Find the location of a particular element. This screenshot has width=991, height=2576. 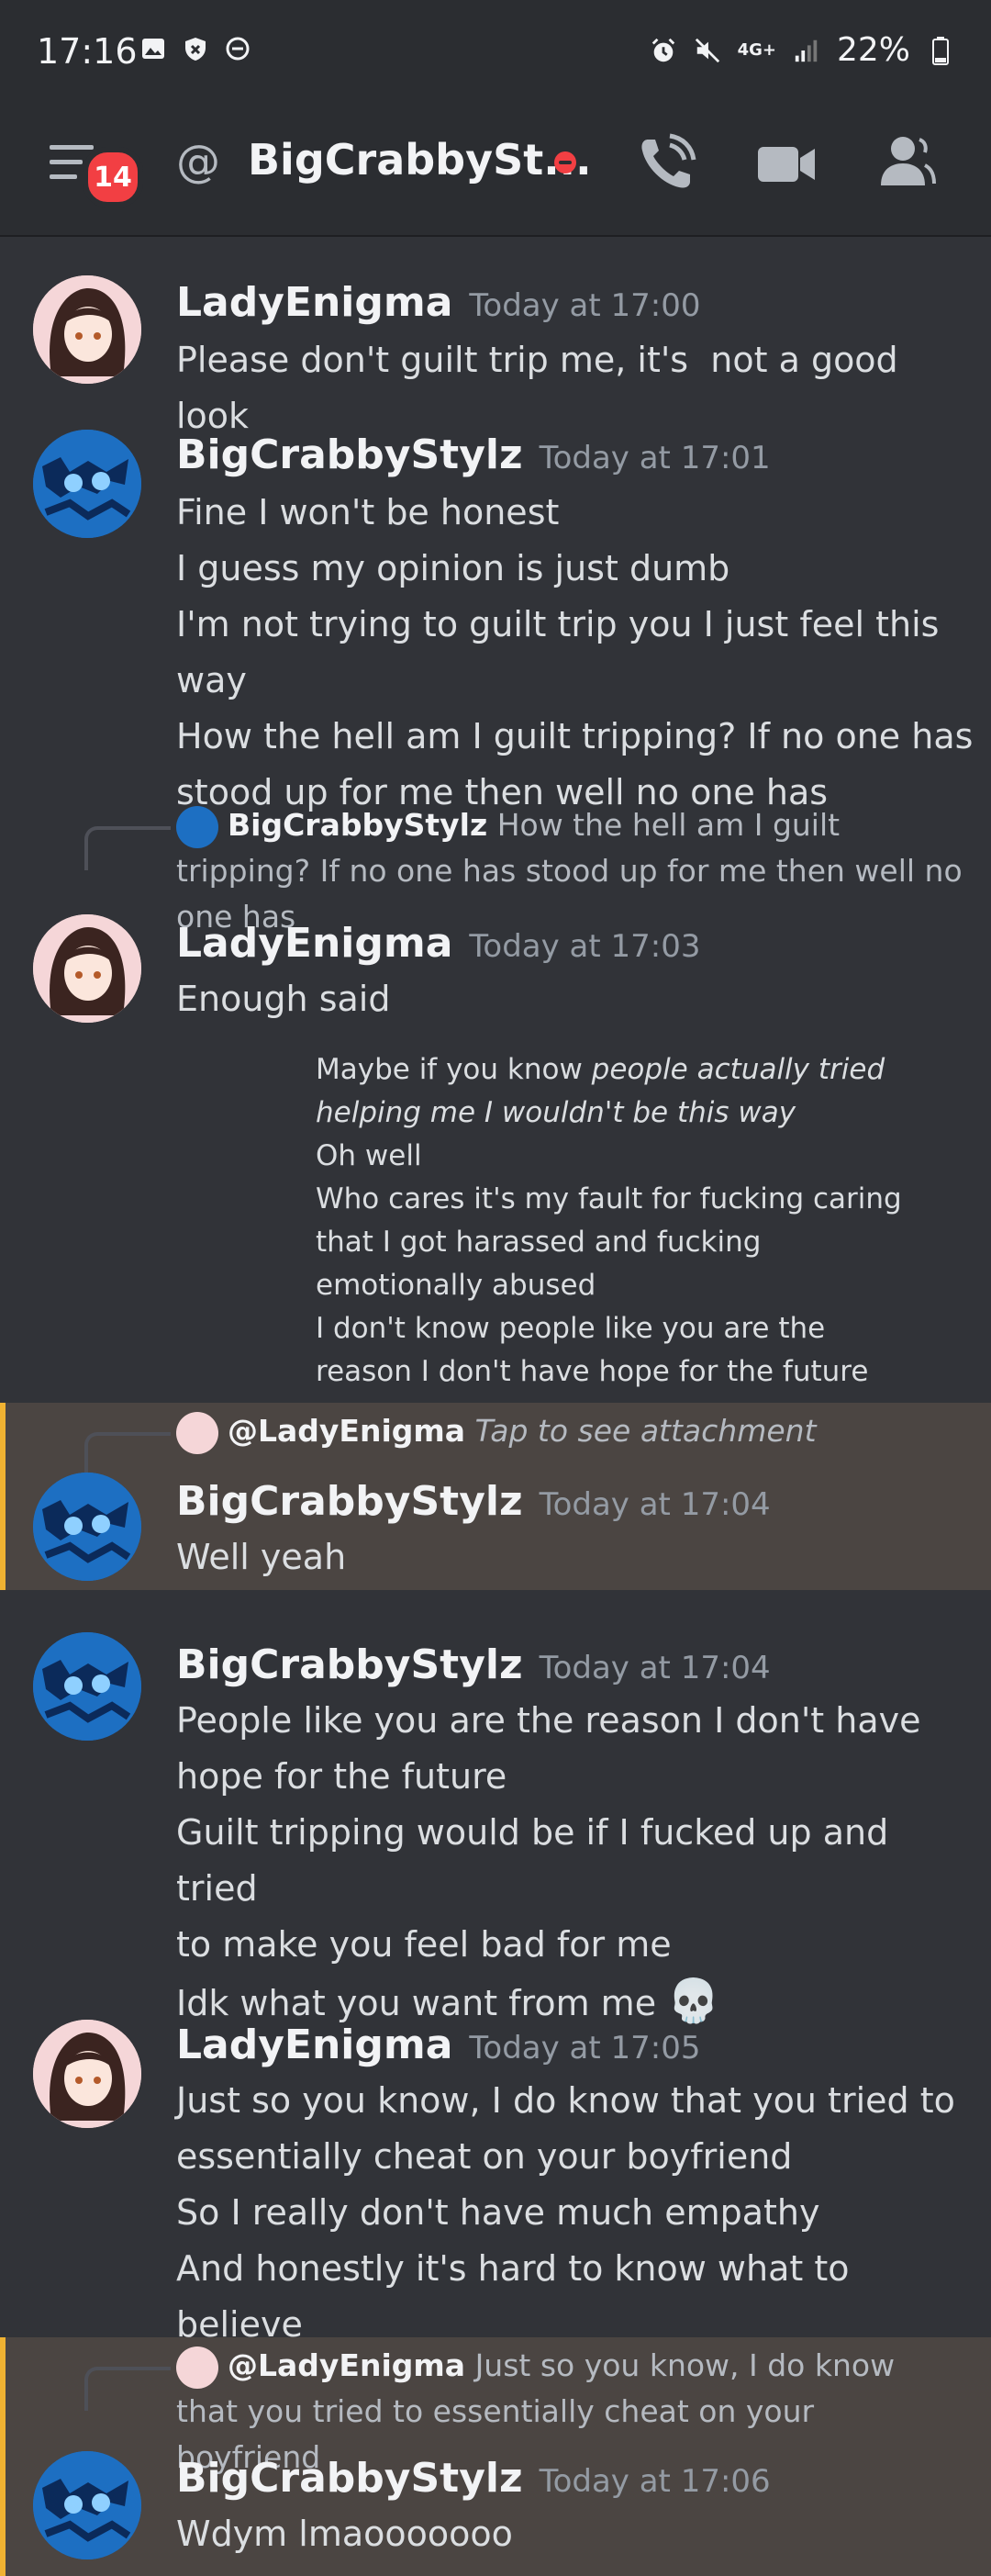

video-call-icon is located at coordinates (787, 163).